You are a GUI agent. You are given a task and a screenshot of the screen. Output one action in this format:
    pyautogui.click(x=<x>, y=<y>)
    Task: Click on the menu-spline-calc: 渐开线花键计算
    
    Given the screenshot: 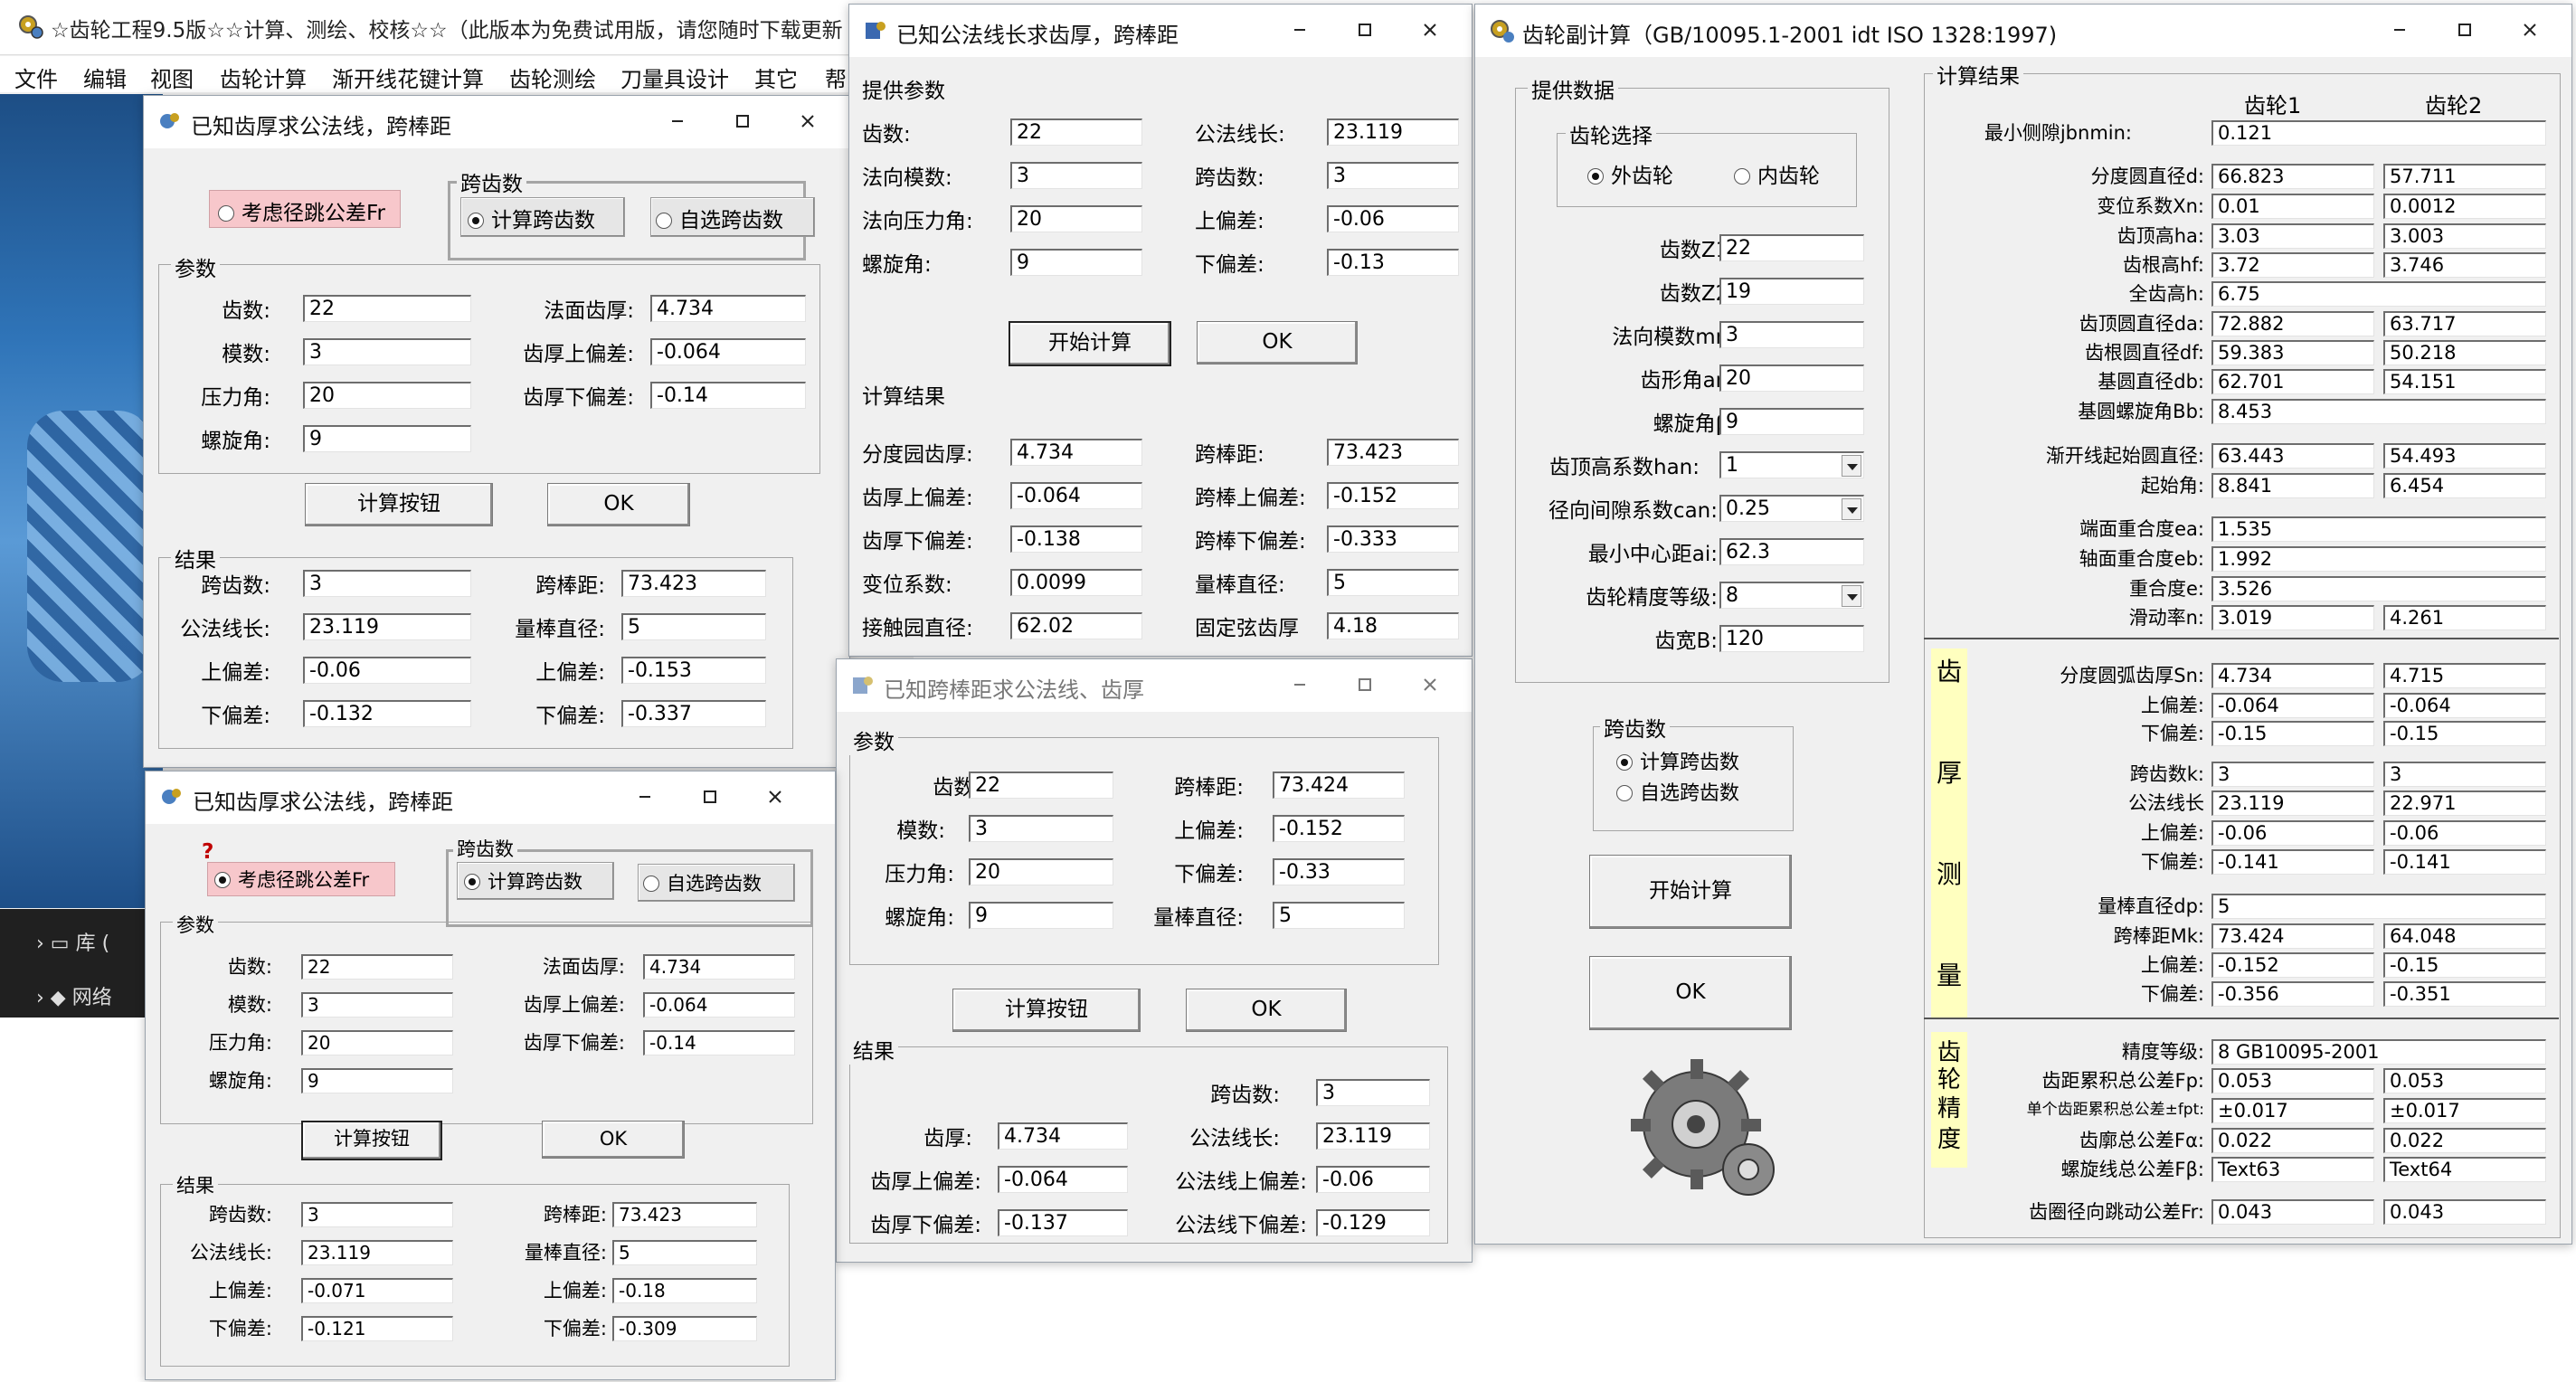 What is the action you would take?
    pyautogui.click(x=408, y=77)
    